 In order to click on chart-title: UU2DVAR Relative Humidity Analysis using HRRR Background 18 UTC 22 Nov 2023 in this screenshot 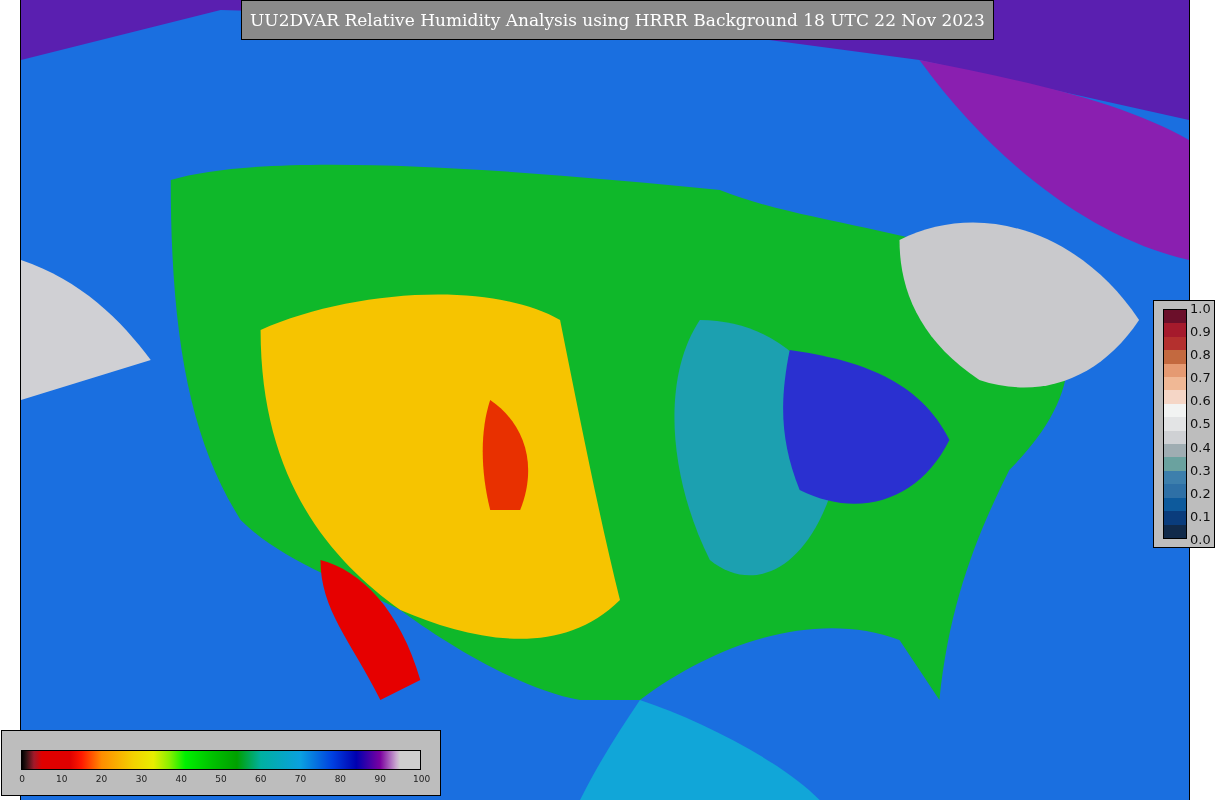, I will do `click(617, 20)`.